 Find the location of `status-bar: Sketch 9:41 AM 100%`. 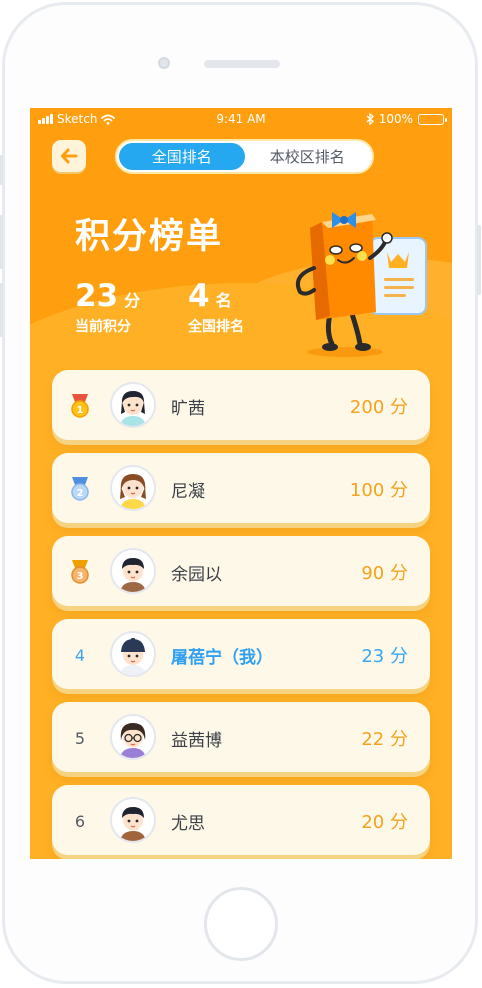

status-bar: Sketch 9:41 AM 100% is located at coordinates (241, 119).